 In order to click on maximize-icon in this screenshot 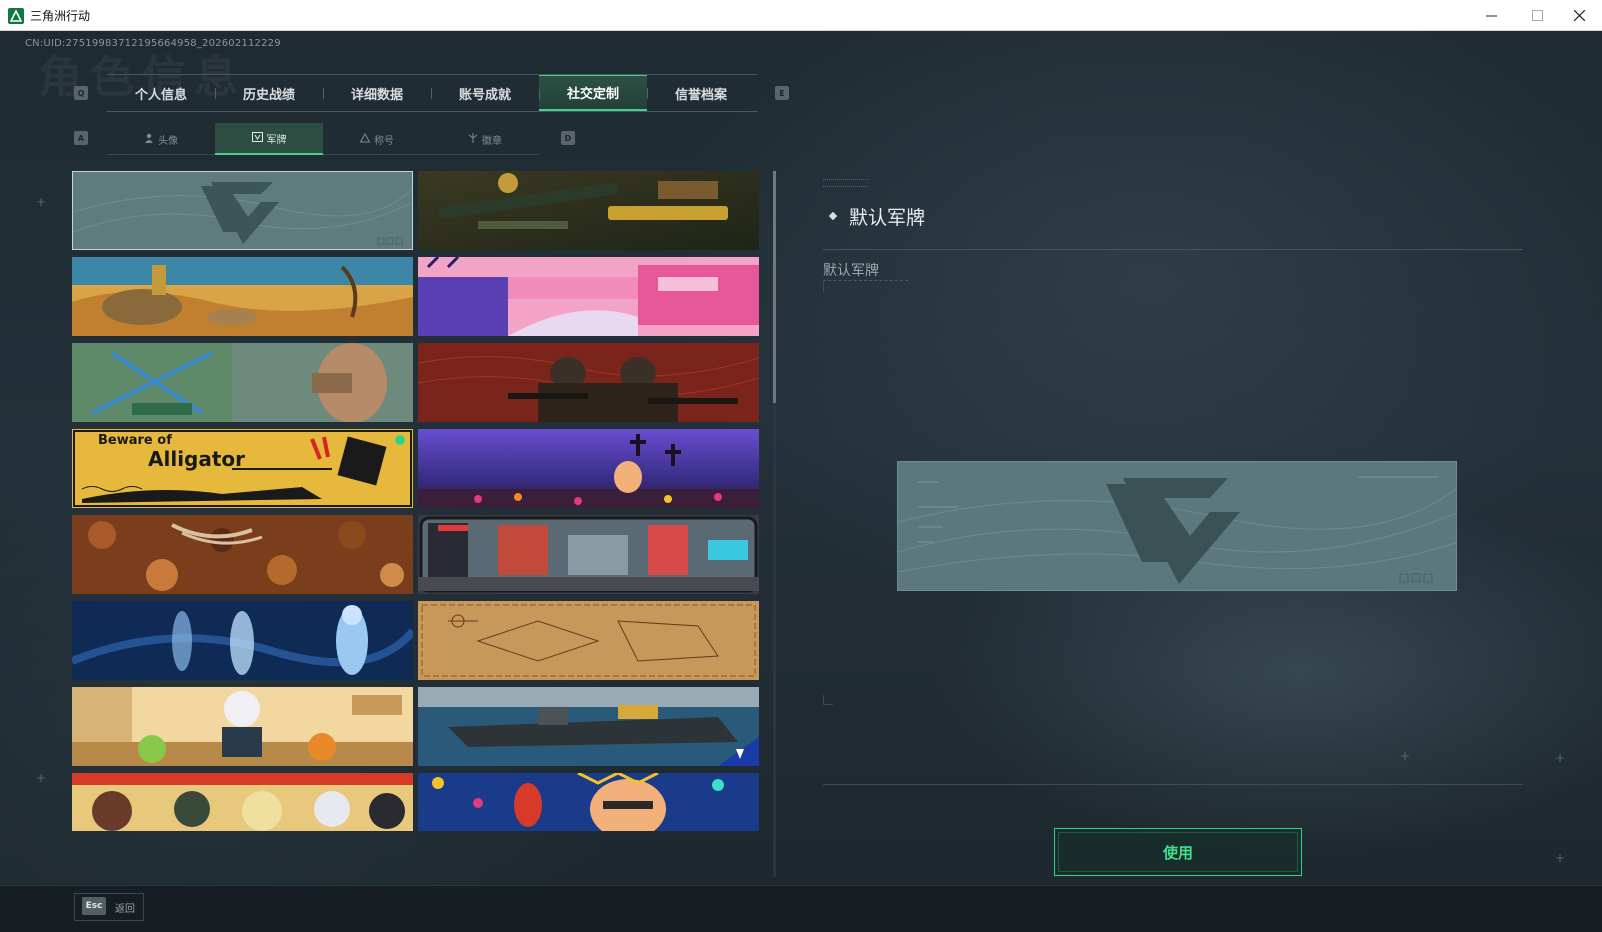, I will do `click(1537, 15)`.